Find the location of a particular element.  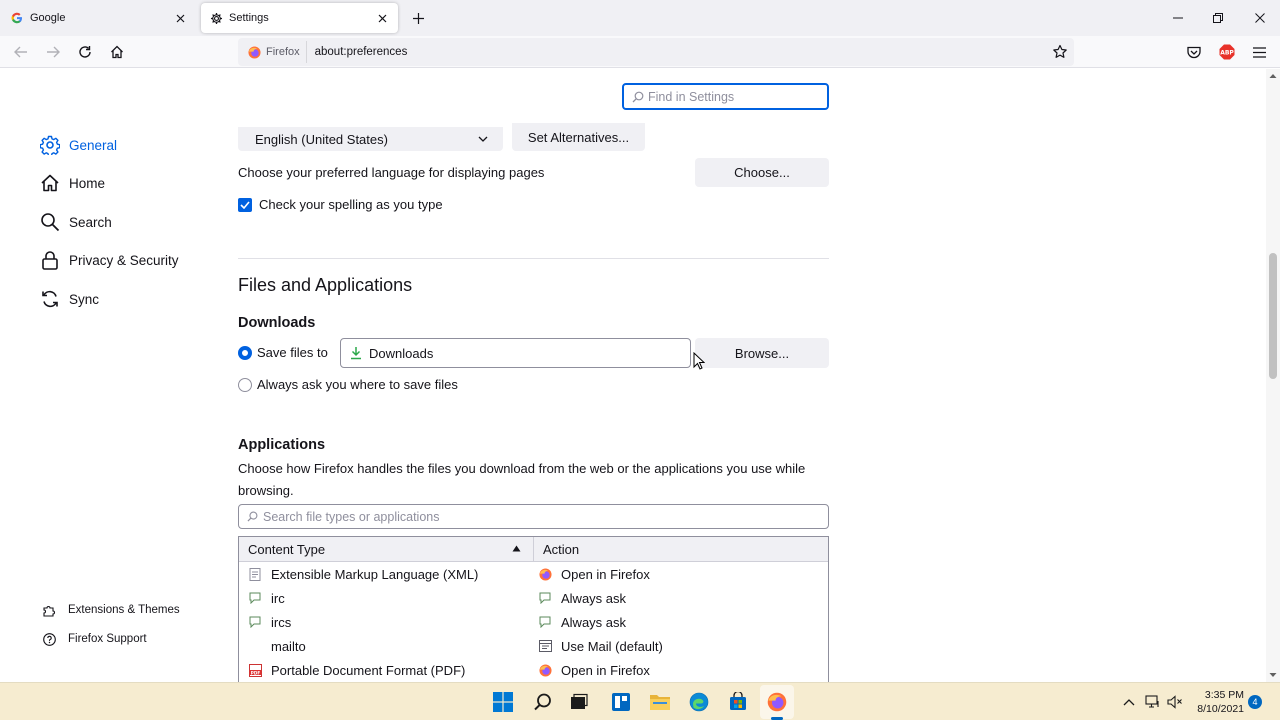

spellcheck-checkbox is located at coordinates (245, 205).